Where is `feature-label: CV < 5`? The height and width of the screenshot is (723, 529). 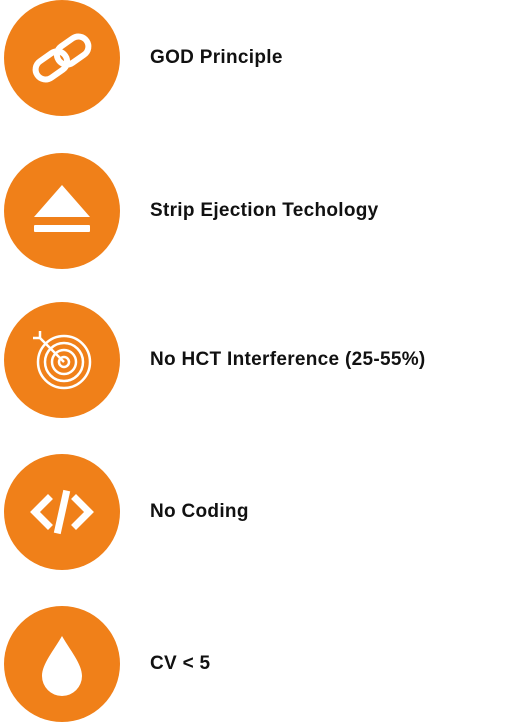 feature-label: CV < 5 is located at coordinates (180, 663).